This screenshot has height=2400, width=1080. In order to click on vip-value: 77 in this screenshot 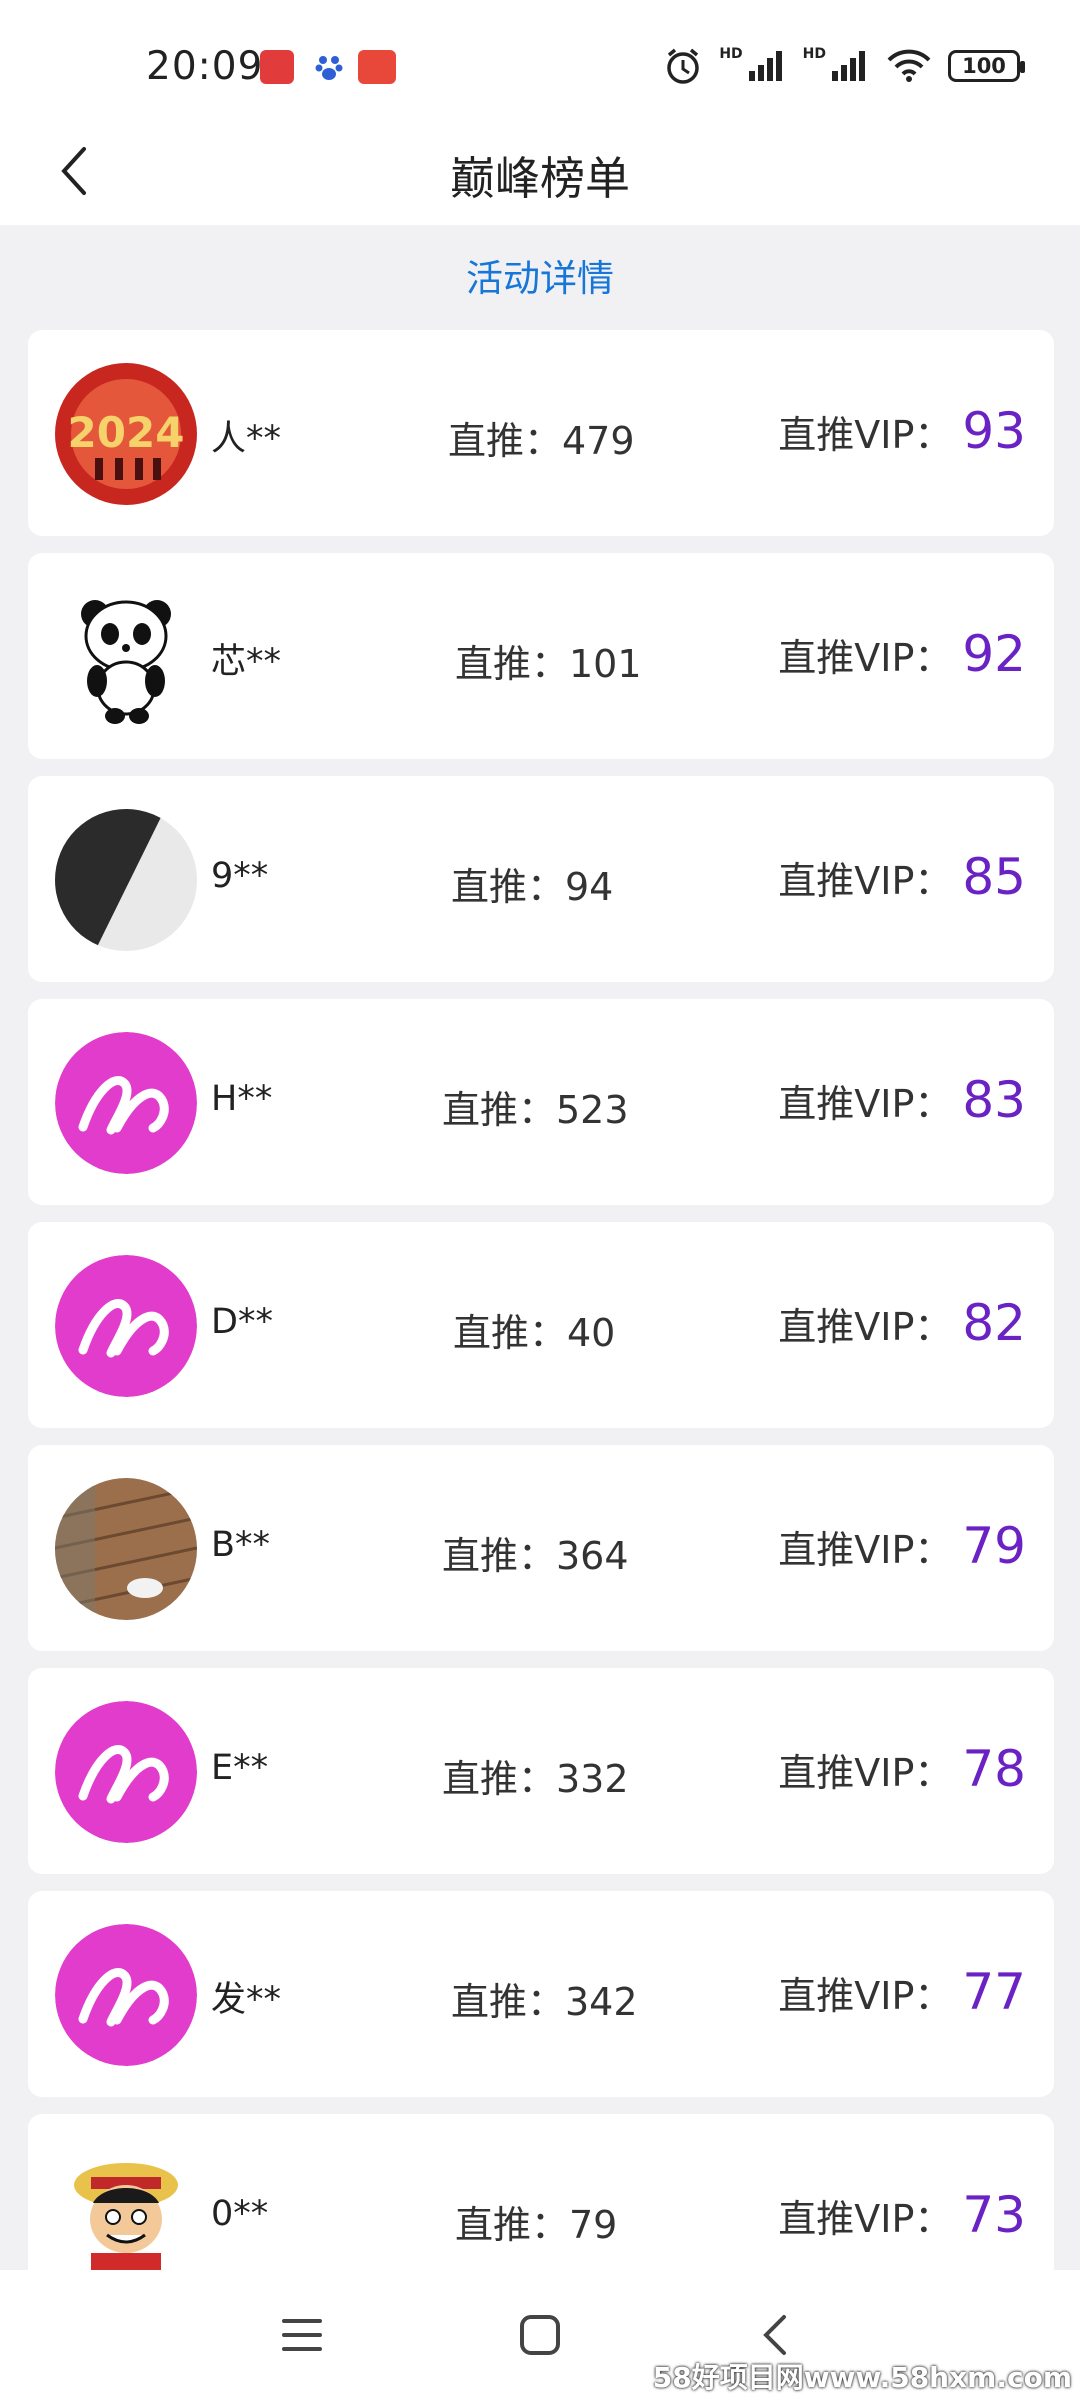, I will do `click(994, 1992)`.